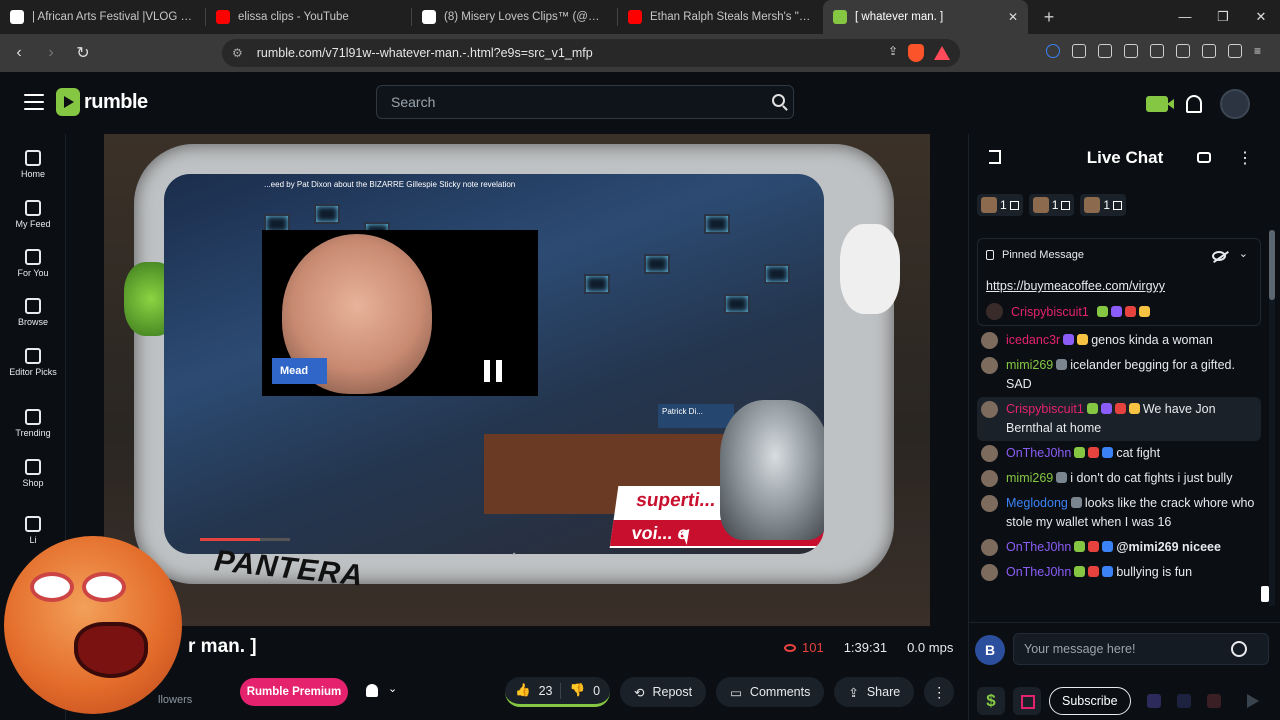 The width and height of the screenshot is (1280, 720). Describe the element at coordinates (939, 692) in the screenshot. I see `more-options-button: ⋮` at that location.